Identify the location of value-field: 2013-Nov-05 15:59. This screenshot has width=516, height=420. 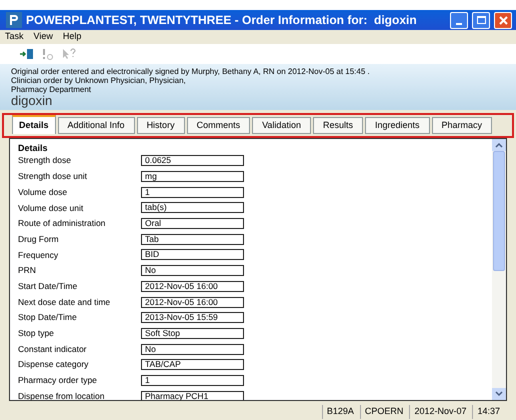
(192, 318).